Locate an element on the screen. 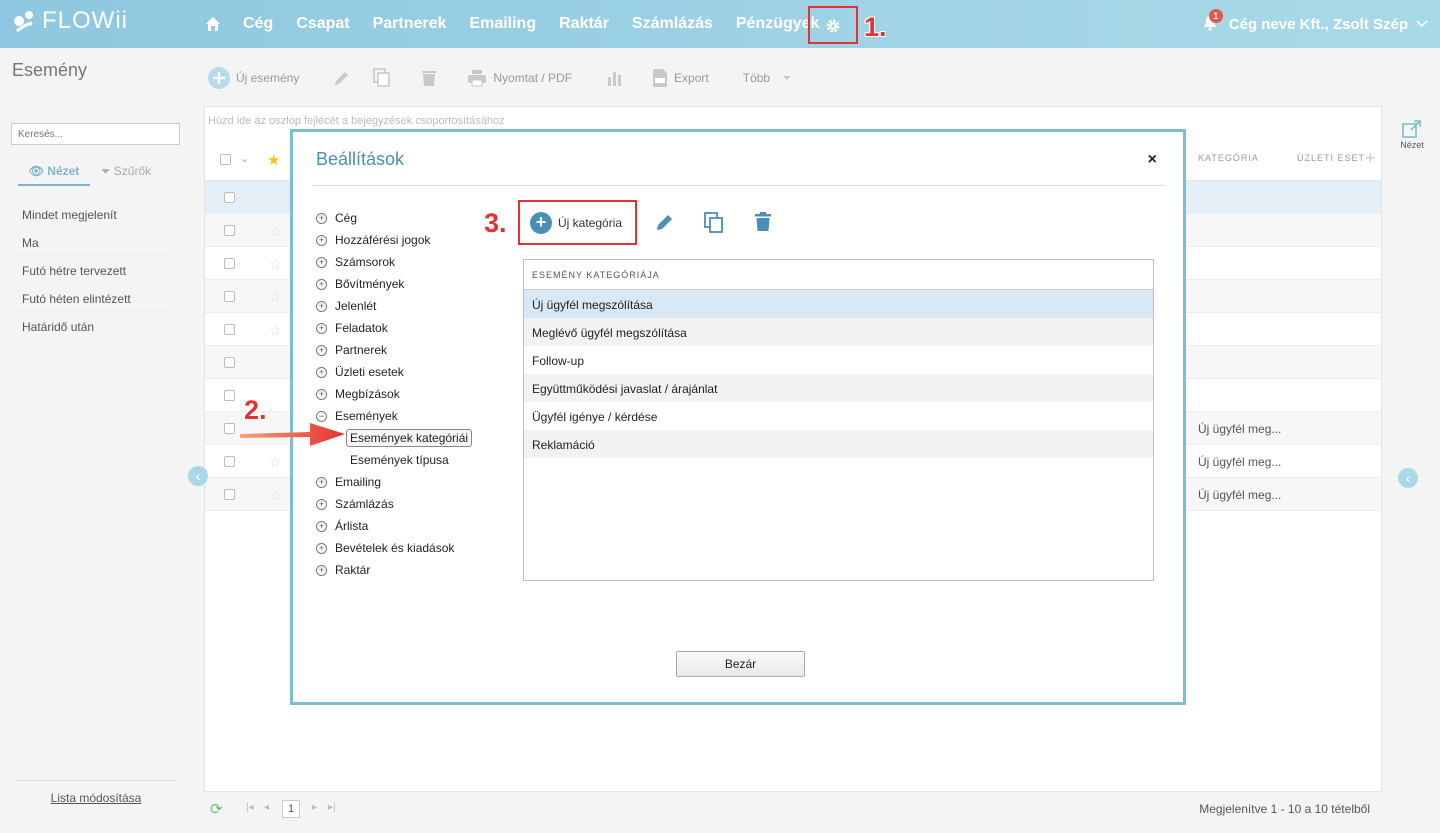  star-icon: ★ is located at coordinates (273, 160).